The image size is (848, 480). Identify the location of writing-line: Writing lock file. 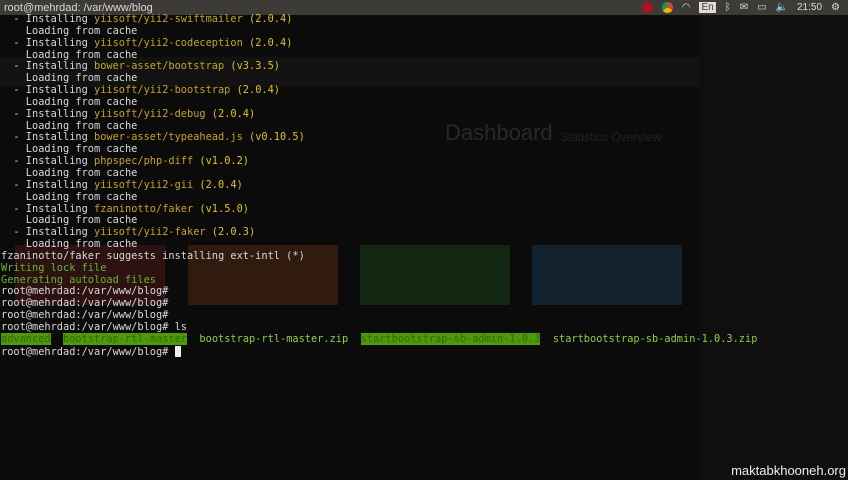
(54, 267).